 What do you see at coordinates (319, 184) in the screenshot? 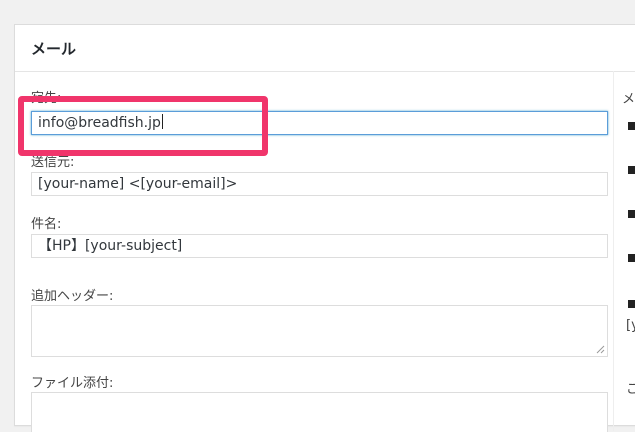
I see `from-input: [your-name] <[your-email]>` at bounding box center [319, 184].